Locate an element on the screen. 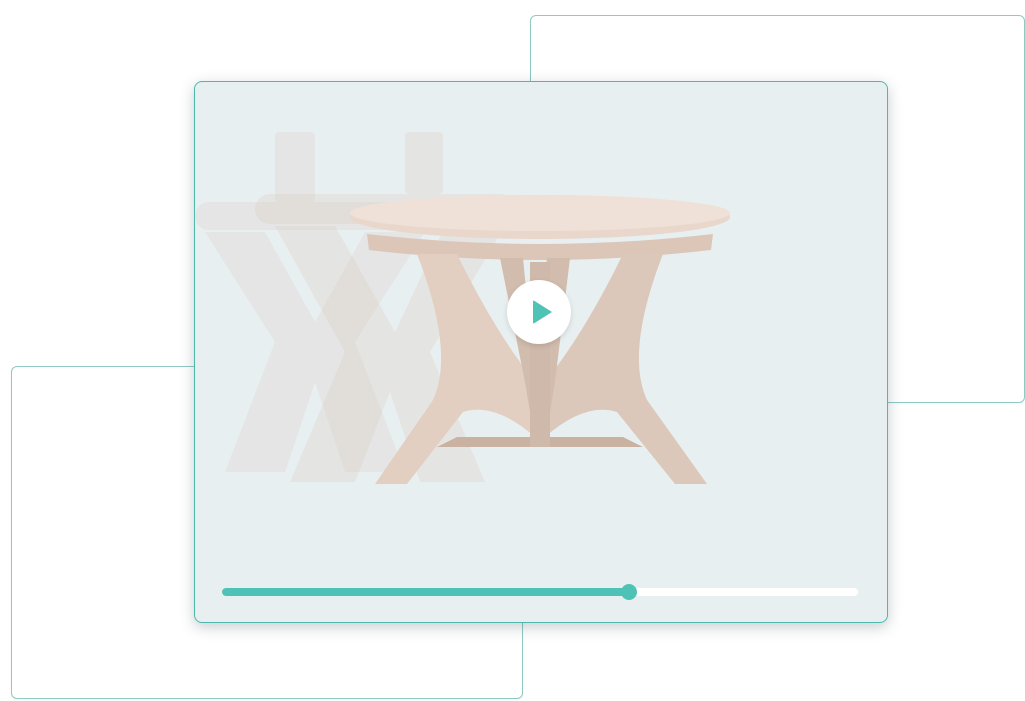 Image resolution: width=1025 pixels, height=701 pixels. play-button is located at coordinates (539, 312).